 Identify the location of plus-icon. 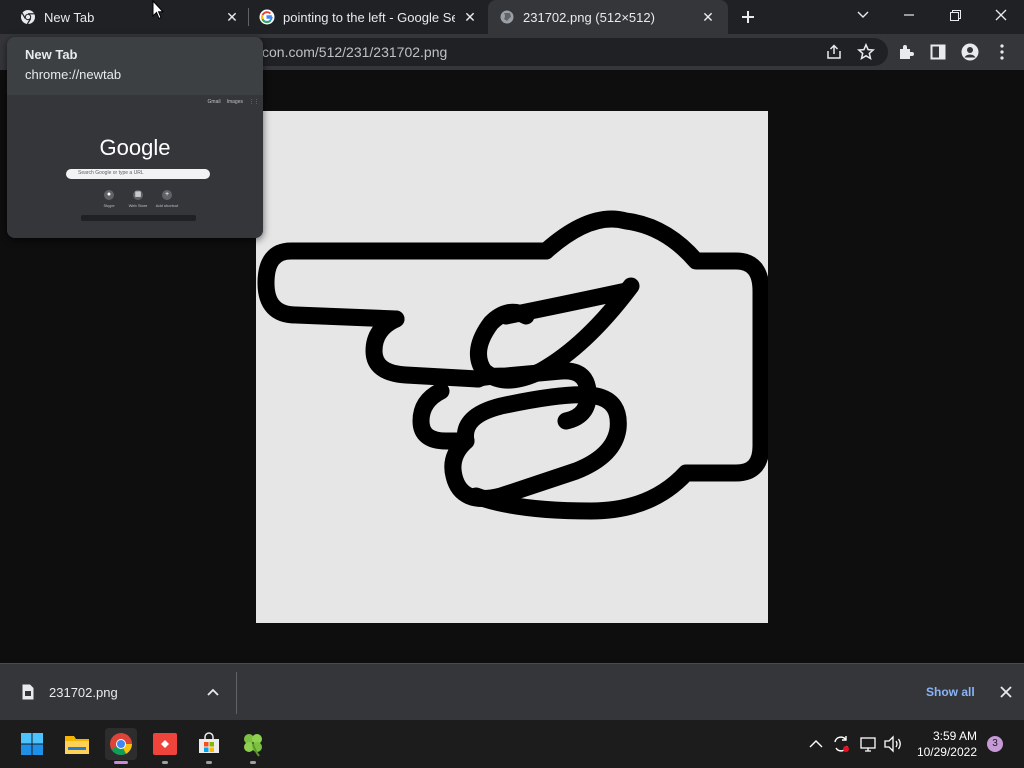
(748, 17).